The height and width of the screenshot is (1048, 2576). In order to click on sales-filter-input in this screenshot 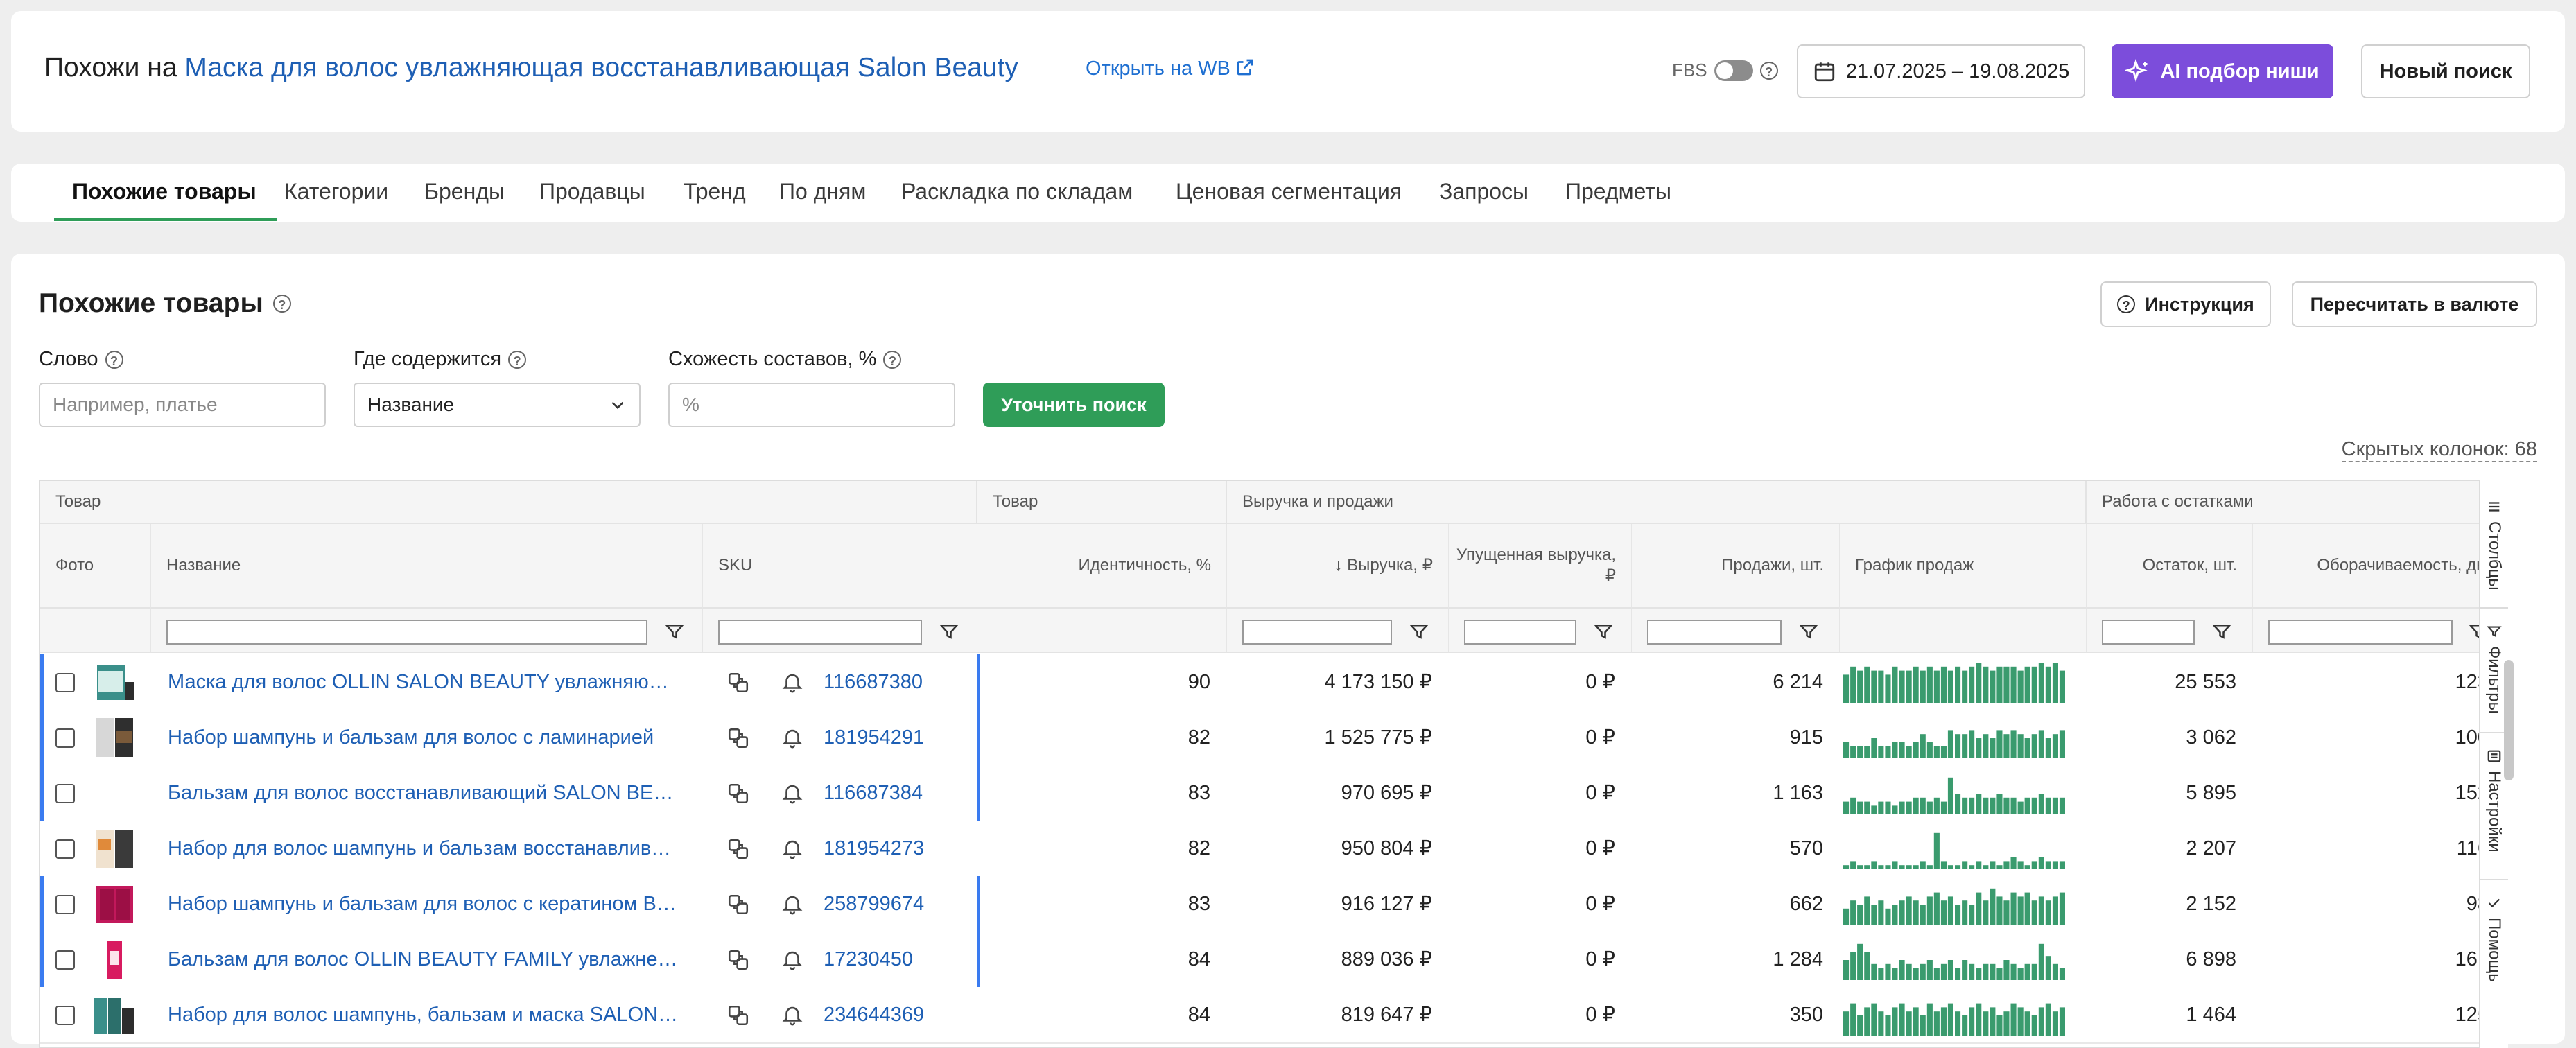, I will do `click(1714, 632)`.